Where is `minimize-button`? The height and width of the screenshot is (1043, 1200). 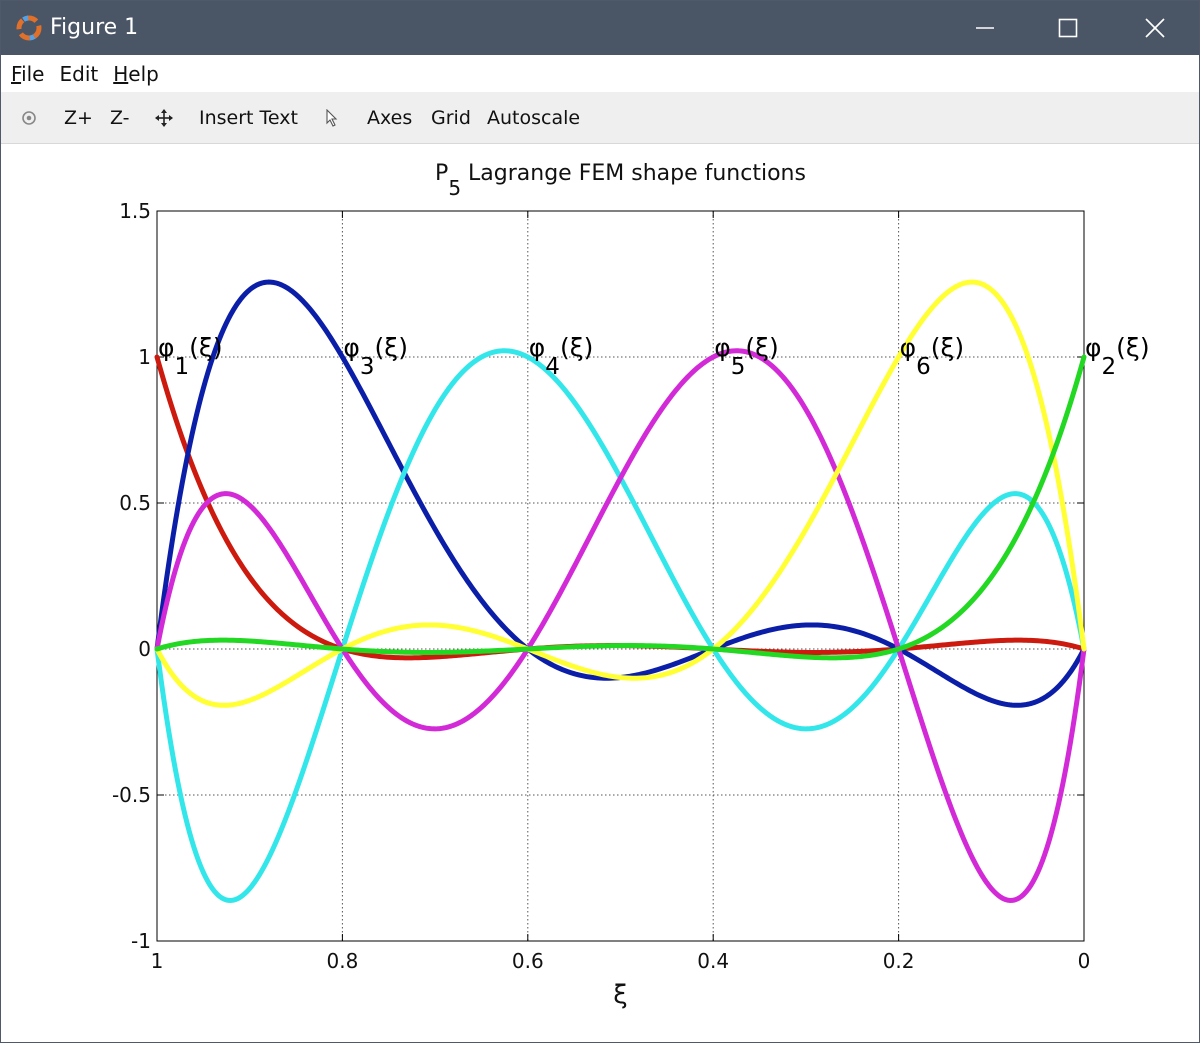
minimize-button is located at coordinates (985, 28).